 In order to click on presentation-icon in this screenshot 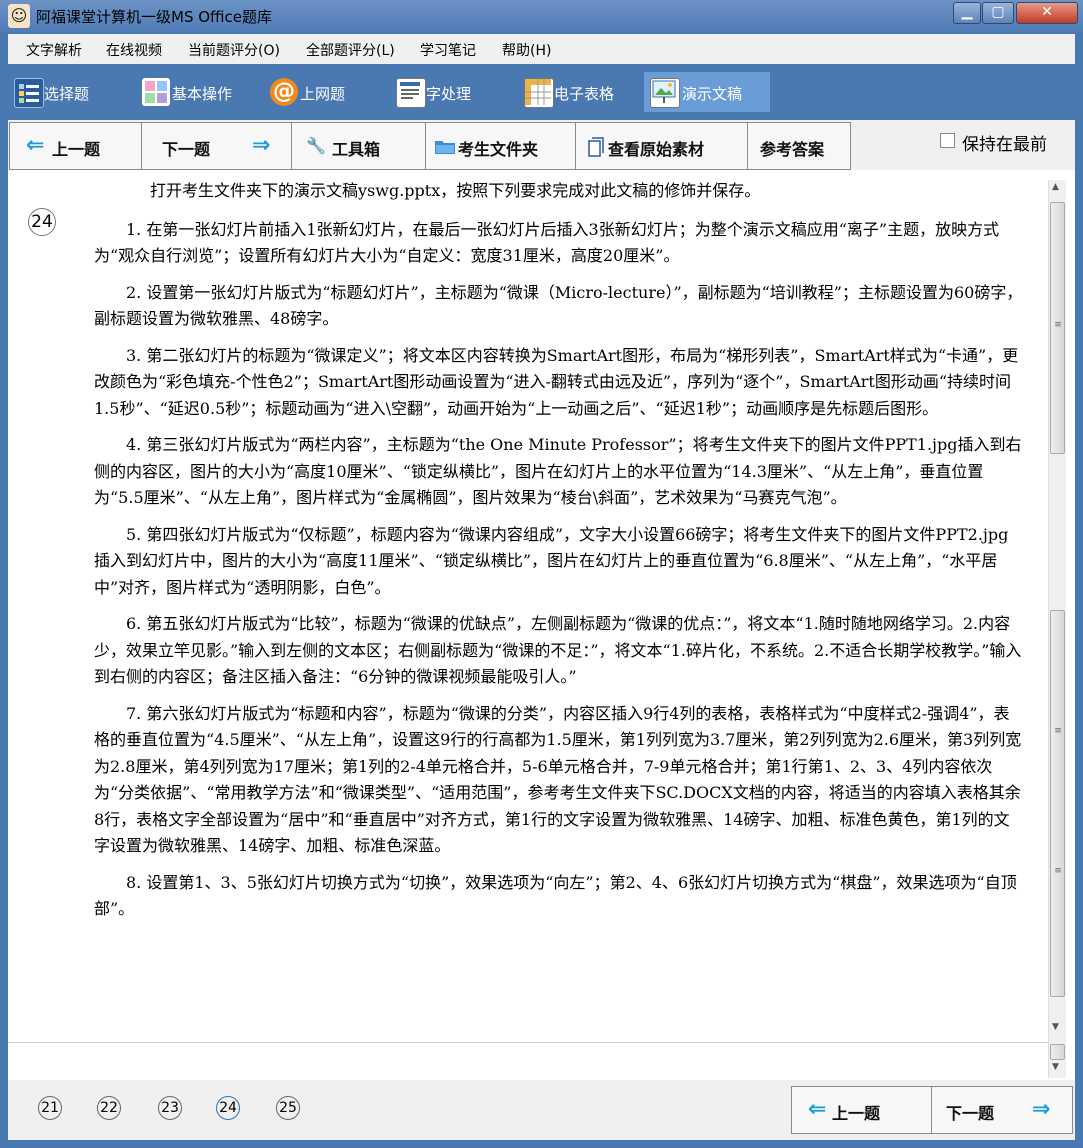, I will do `click(665, 93)`.